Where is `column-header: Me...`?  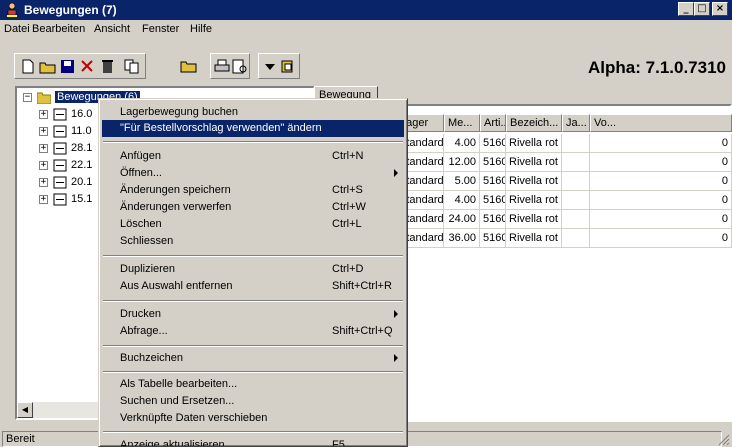 column-header: Me... is located at coordinates (462, 123).